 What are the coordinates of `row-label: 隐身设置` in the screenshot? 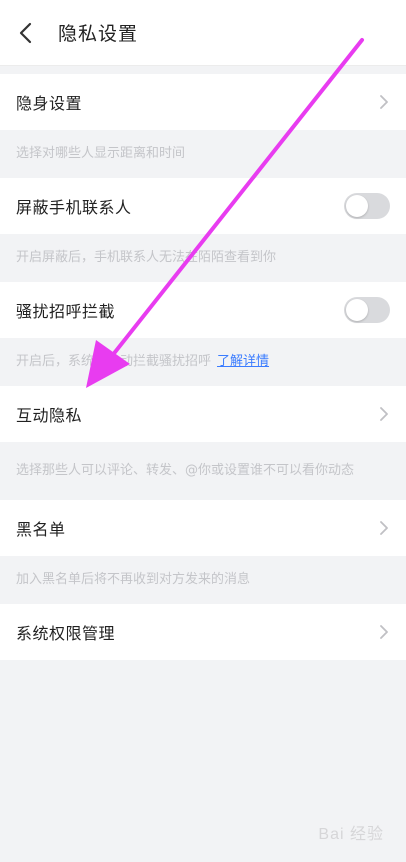 It's located at (49, 103).